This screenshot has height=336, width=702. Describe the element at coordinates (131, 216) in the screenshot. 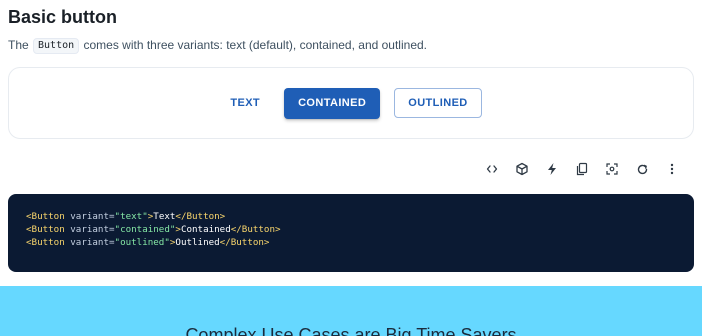

I see `code-attr-value: "text"` at that location.